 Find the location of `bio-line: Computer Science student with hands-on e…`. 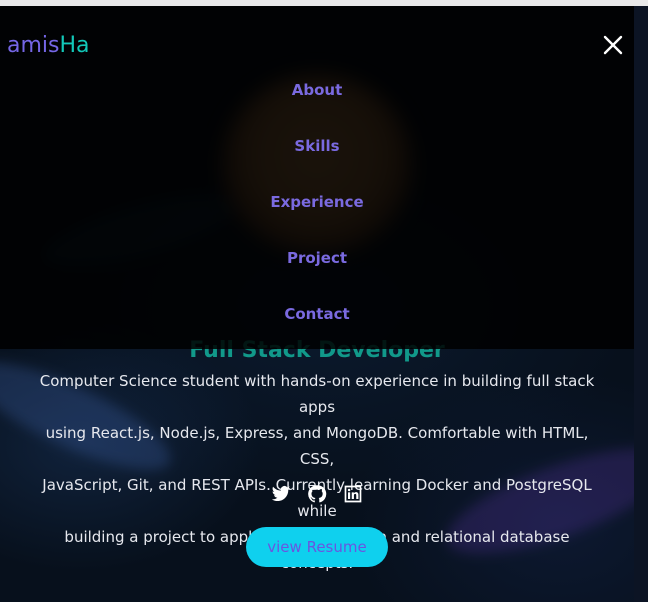

bio-line: Computer Science student with hands-on e… is located at coordinates (317, 394).